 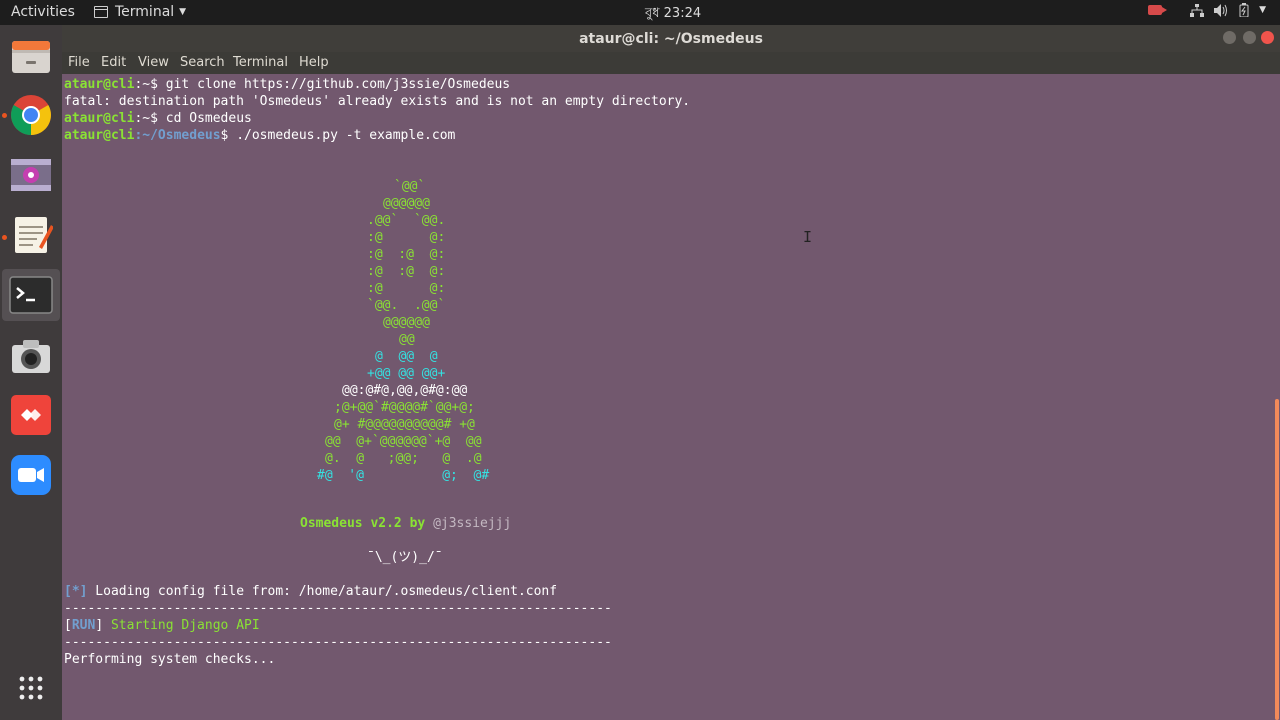 I want to click on volume-icon, so click(x=1221, y=10).